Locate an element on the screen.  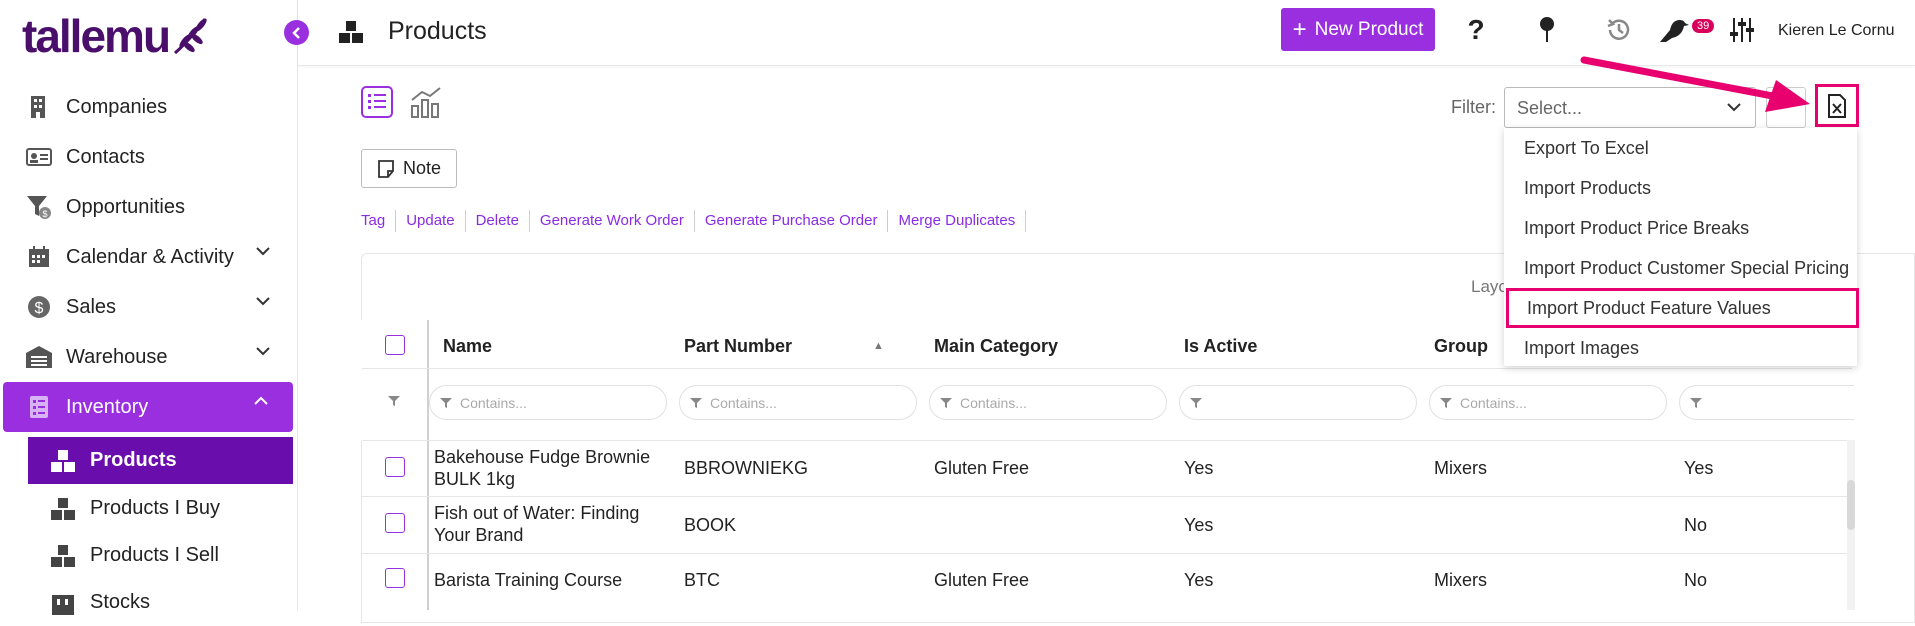
column-header-name: Name is located at coordinates (467, 346).